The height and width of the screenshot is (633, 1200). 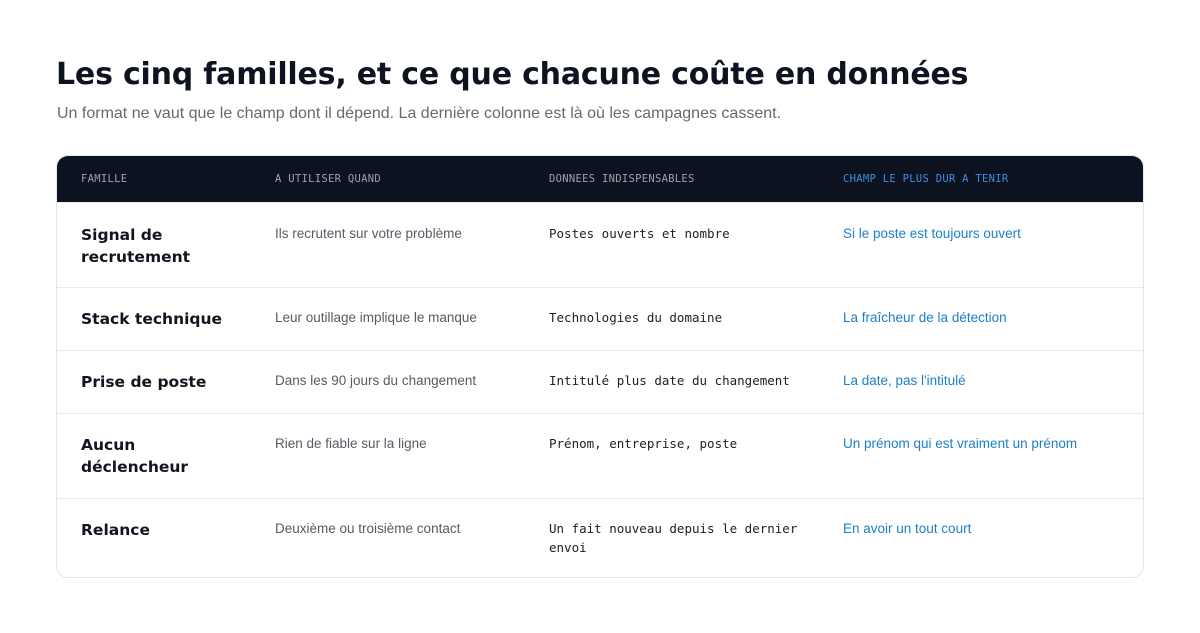 What do you see at coordinates (135, 456) in the screenshot?
I see `row-famille: Aucun déclencheur` at bounding box center [135, 456].